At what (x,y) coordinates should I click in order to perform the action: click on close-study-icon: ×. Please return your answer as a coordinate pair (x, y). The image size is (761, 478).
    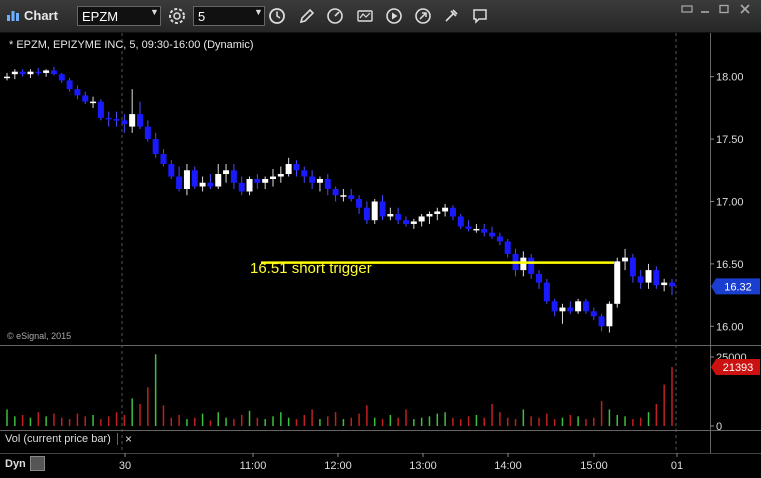
    Looking at the image, I should click on (128, 439).